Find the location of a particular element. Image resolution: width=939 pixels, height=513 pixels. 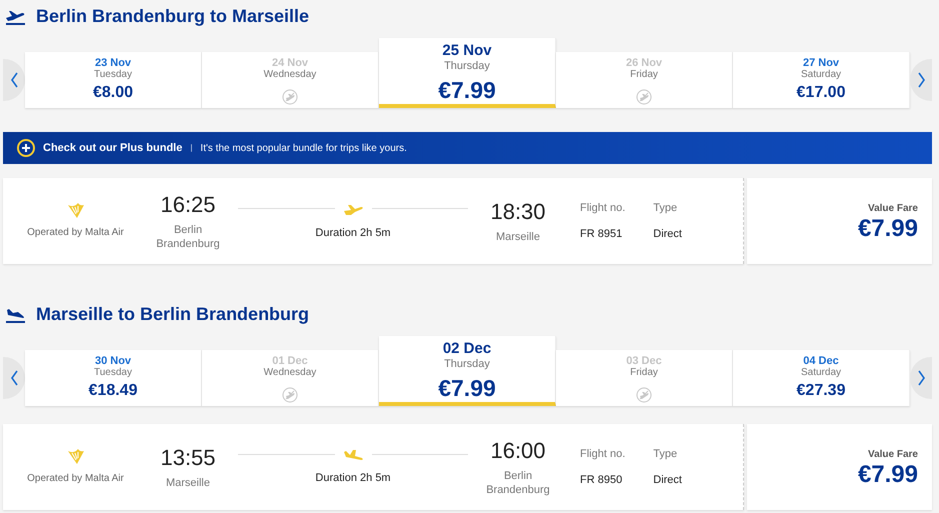

banner-title: Check out our Plus bundle is located at coordinates (112, 148).